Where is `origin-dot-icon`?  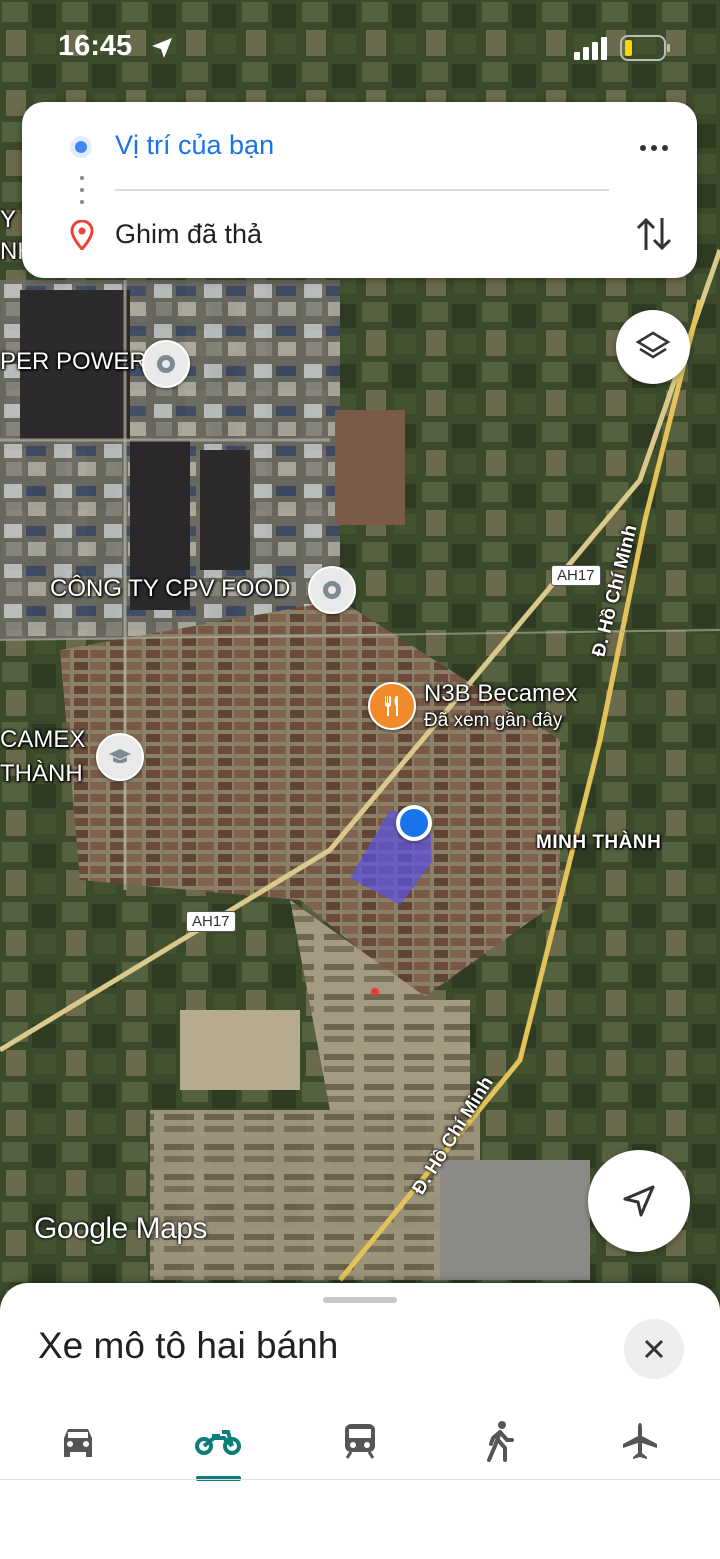 origin-dot-icon is located at coordinates (81, 147).